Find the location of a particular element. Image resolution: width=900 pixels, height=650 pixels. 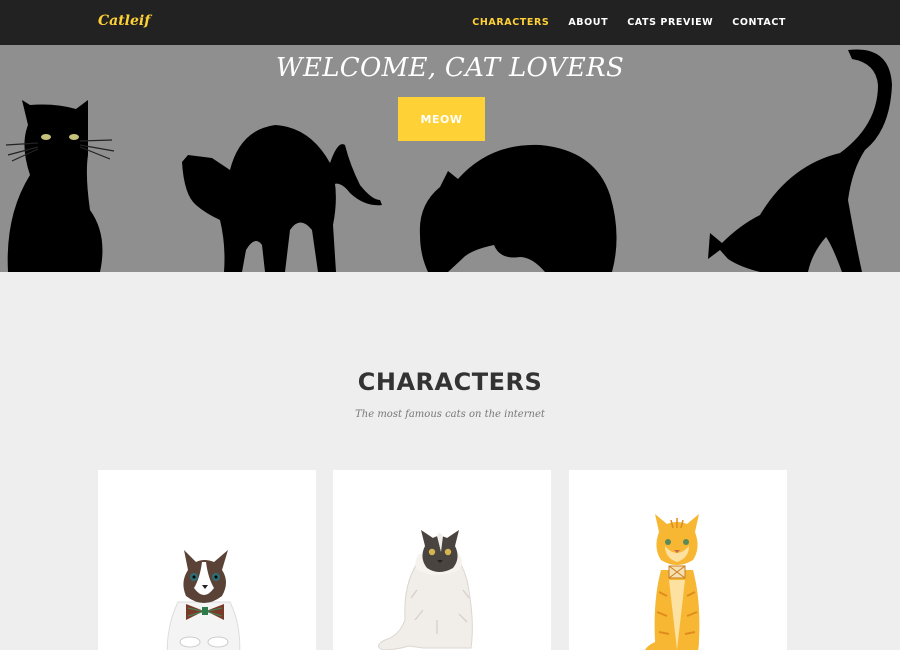

nav-item-contact: CONTACT is located at coordinates (759, 22).